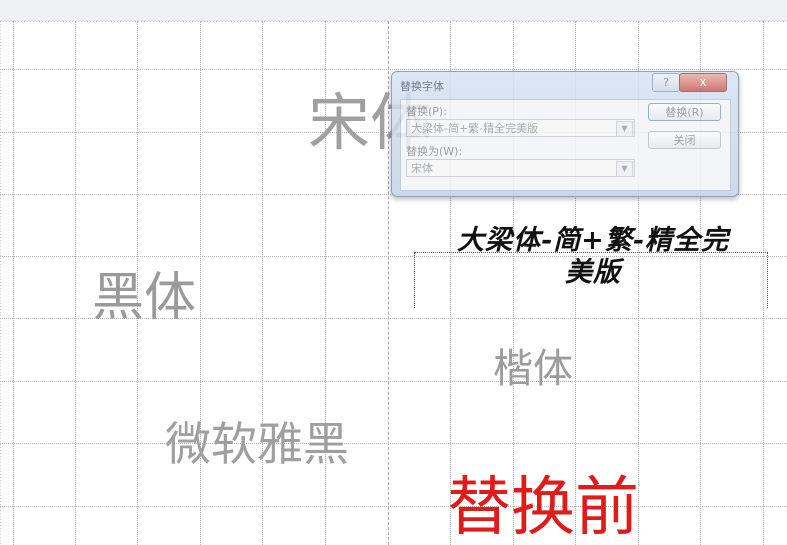 The height and width of the screenshot is (545, 787). I want to click on yahei-text: 微软雅黑, so click(257, 444).